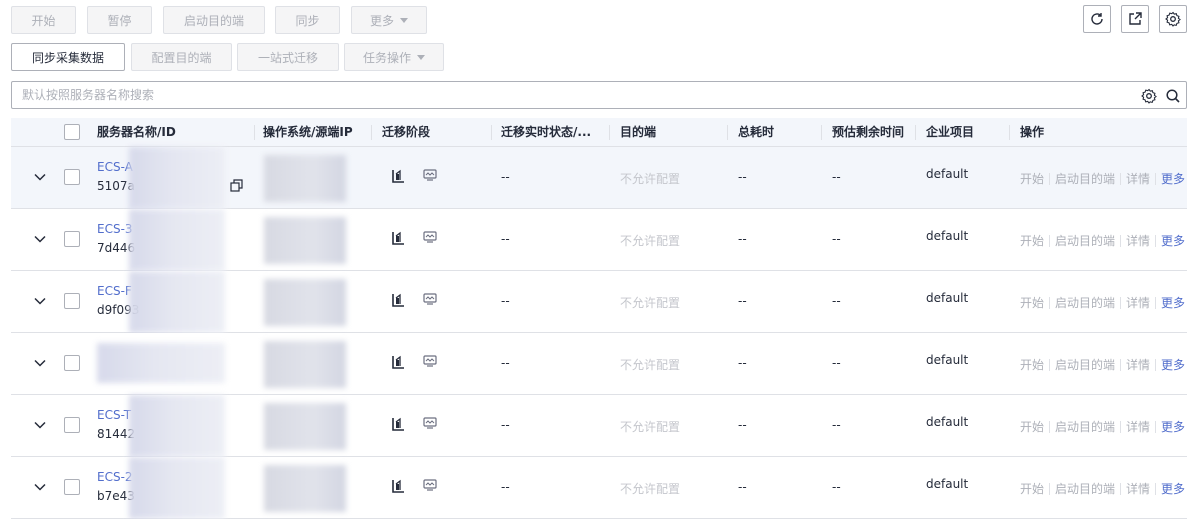 This screenshot has height=519, width=1202. Describe the element at coordinates (68, 57) in the screenshot. I see `sync-collect-data-button: 同步采集数据` at that location.